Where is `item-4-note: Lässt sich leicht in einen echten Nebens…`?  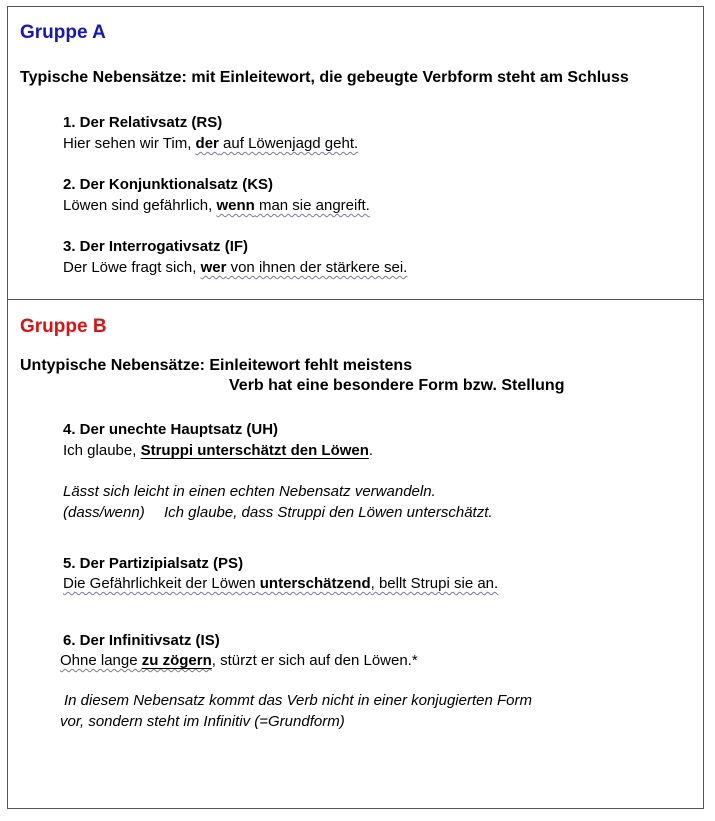 item-4-note: Lässt sich leicht in einen echten Nebens… is located at coordinates (249, 491).